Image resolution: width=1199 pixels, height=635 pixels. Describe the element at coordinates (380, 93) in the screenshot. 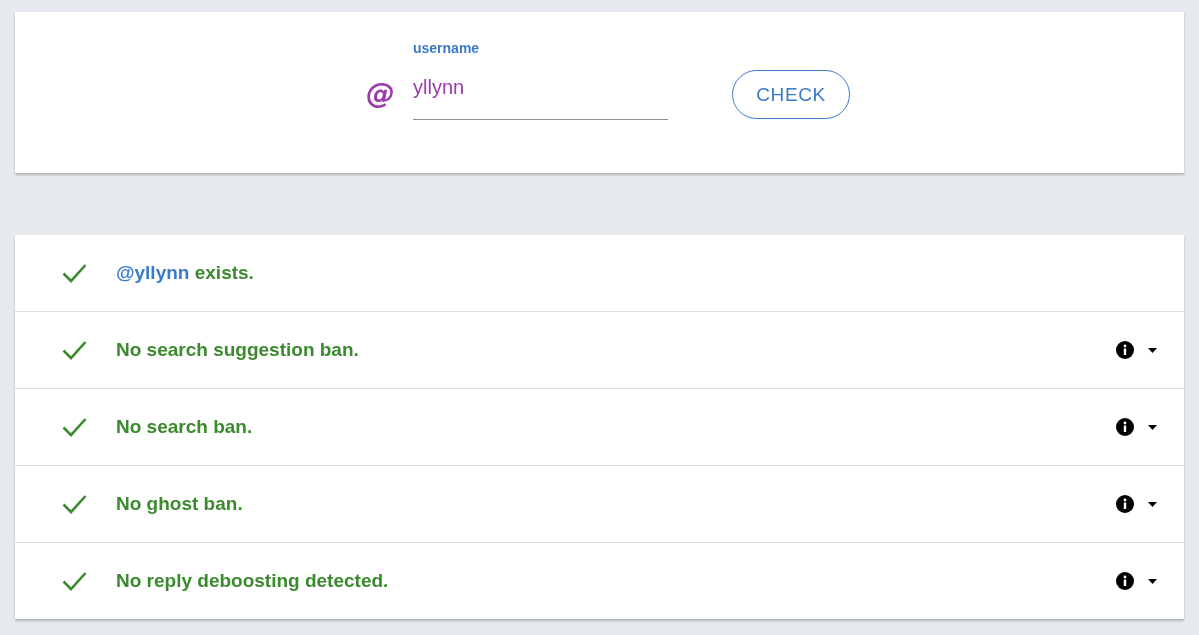

I see `at-sign-icon: @` at that location.